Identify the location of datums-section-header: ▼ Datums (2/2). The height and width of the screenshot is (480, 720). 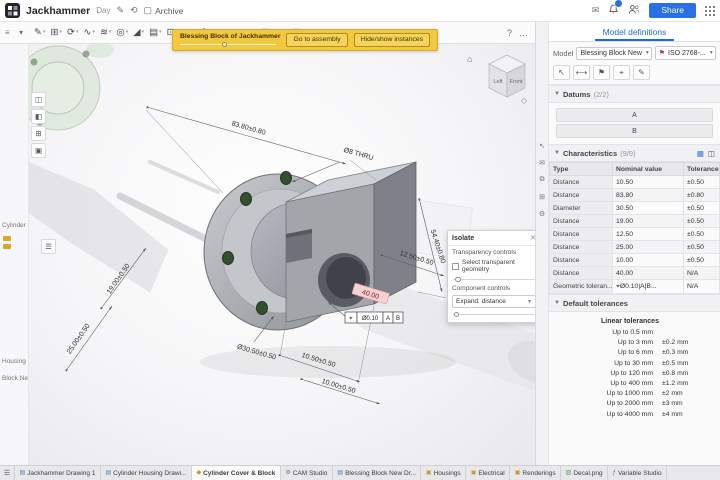
(634, 94).